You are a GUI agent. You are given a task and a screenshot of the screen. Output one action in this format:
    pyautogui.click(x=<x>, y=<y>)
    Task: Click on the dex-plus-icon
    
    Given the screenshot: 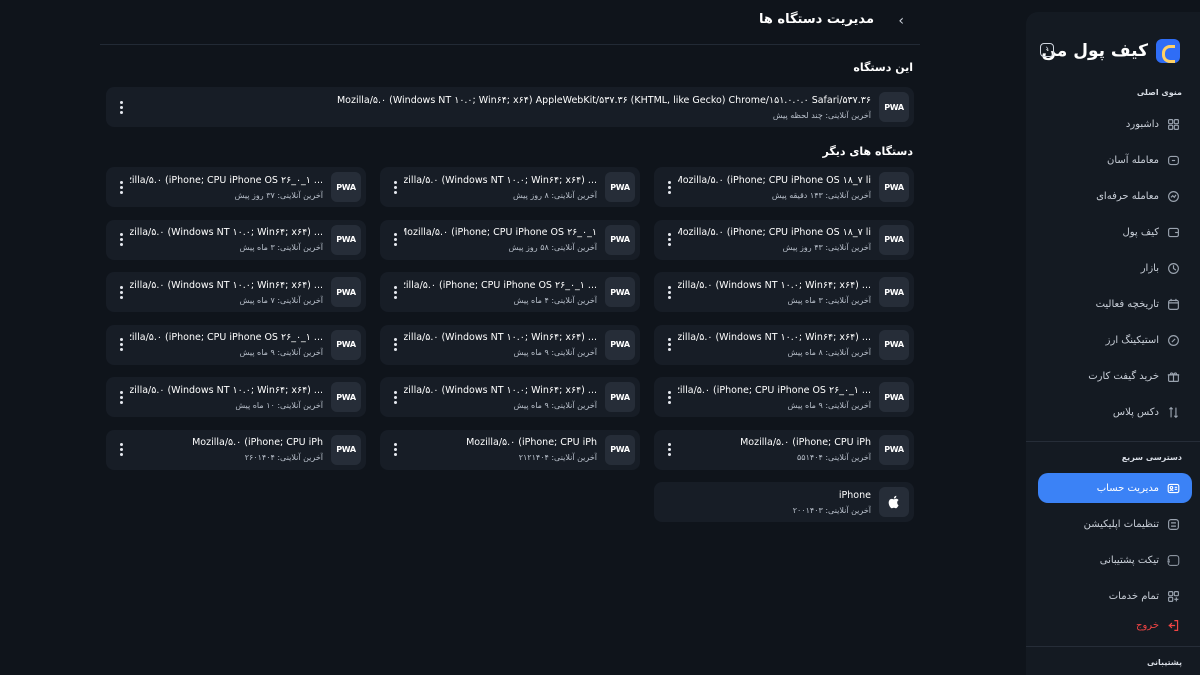 What is the action you would take?
    pyautogui.click(x=1173, y=412)
    